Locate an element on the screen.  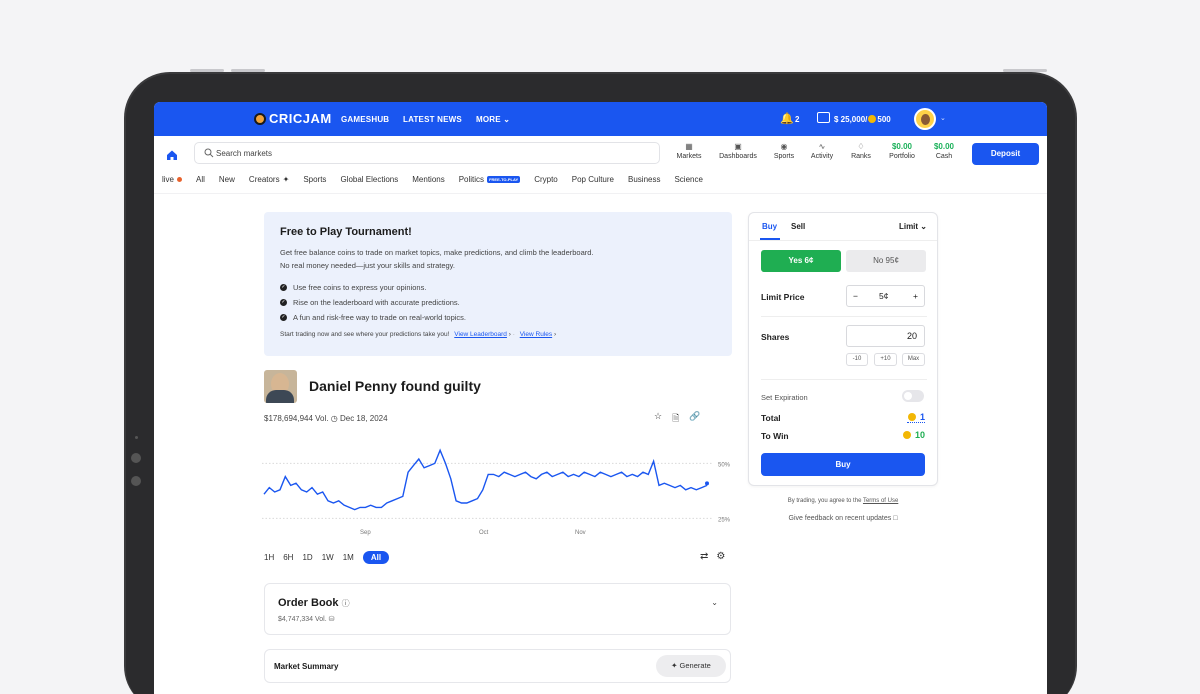
market-image is located at coordinates (280, 386).